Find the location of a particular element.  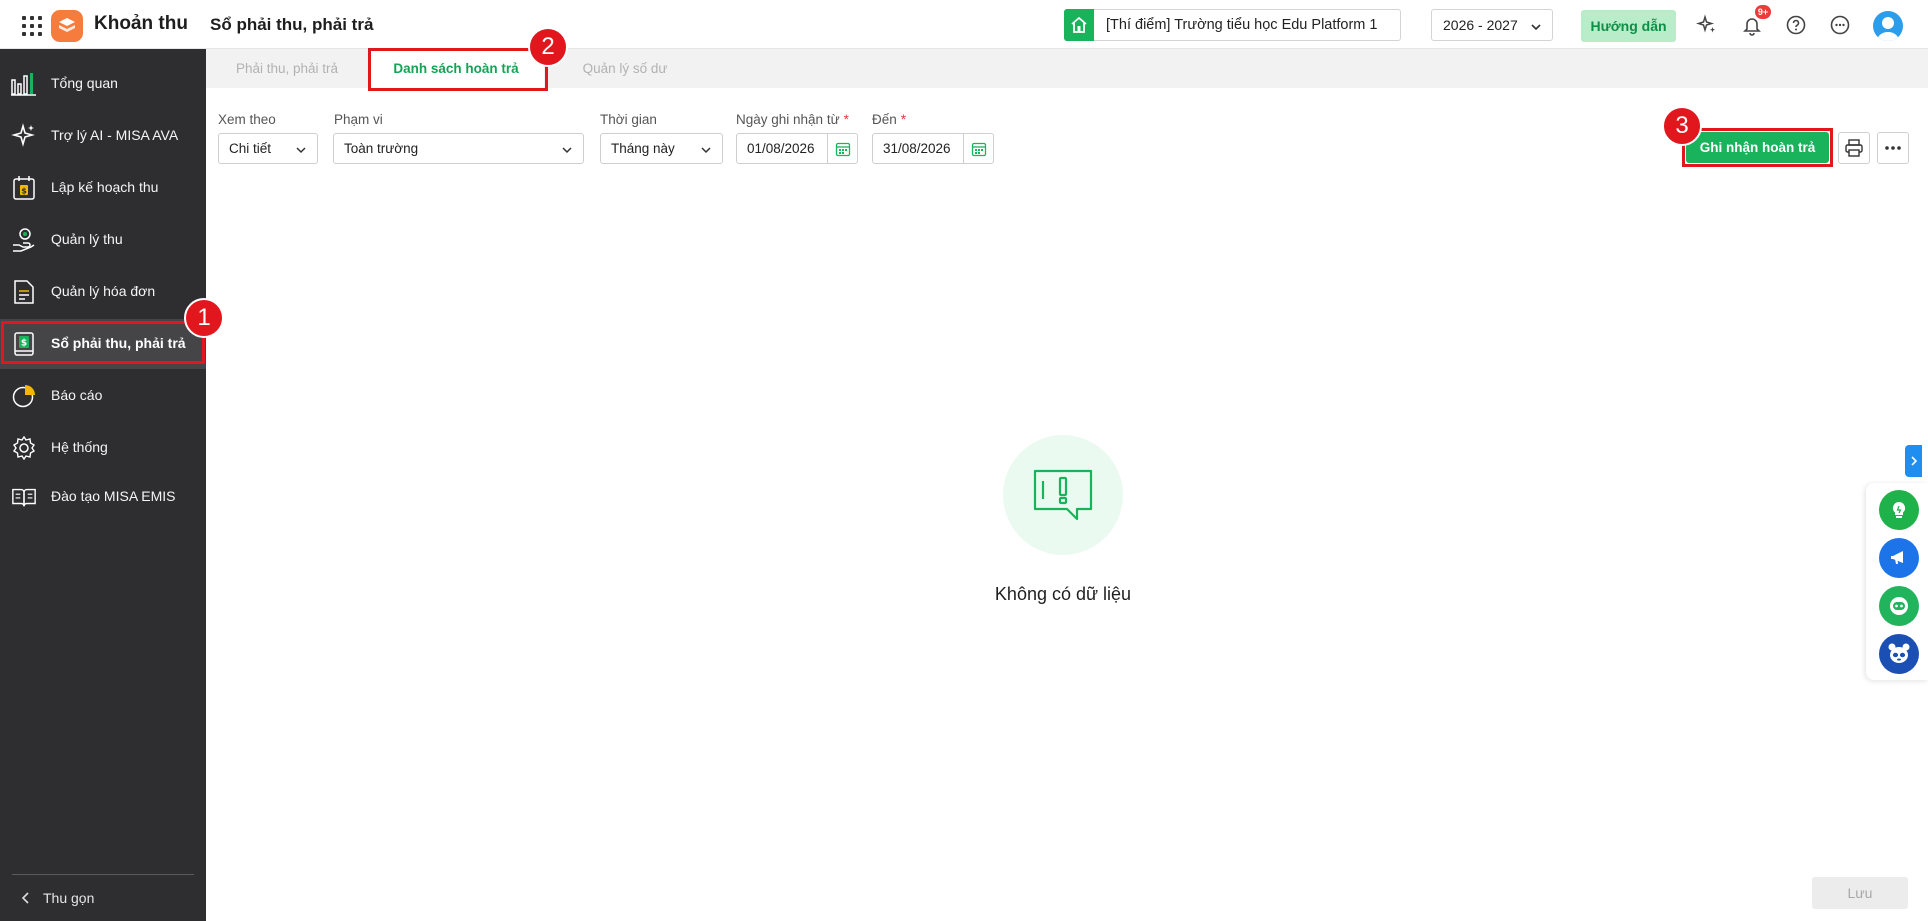

app-launcher-icon is located at coordinates (31, 25).